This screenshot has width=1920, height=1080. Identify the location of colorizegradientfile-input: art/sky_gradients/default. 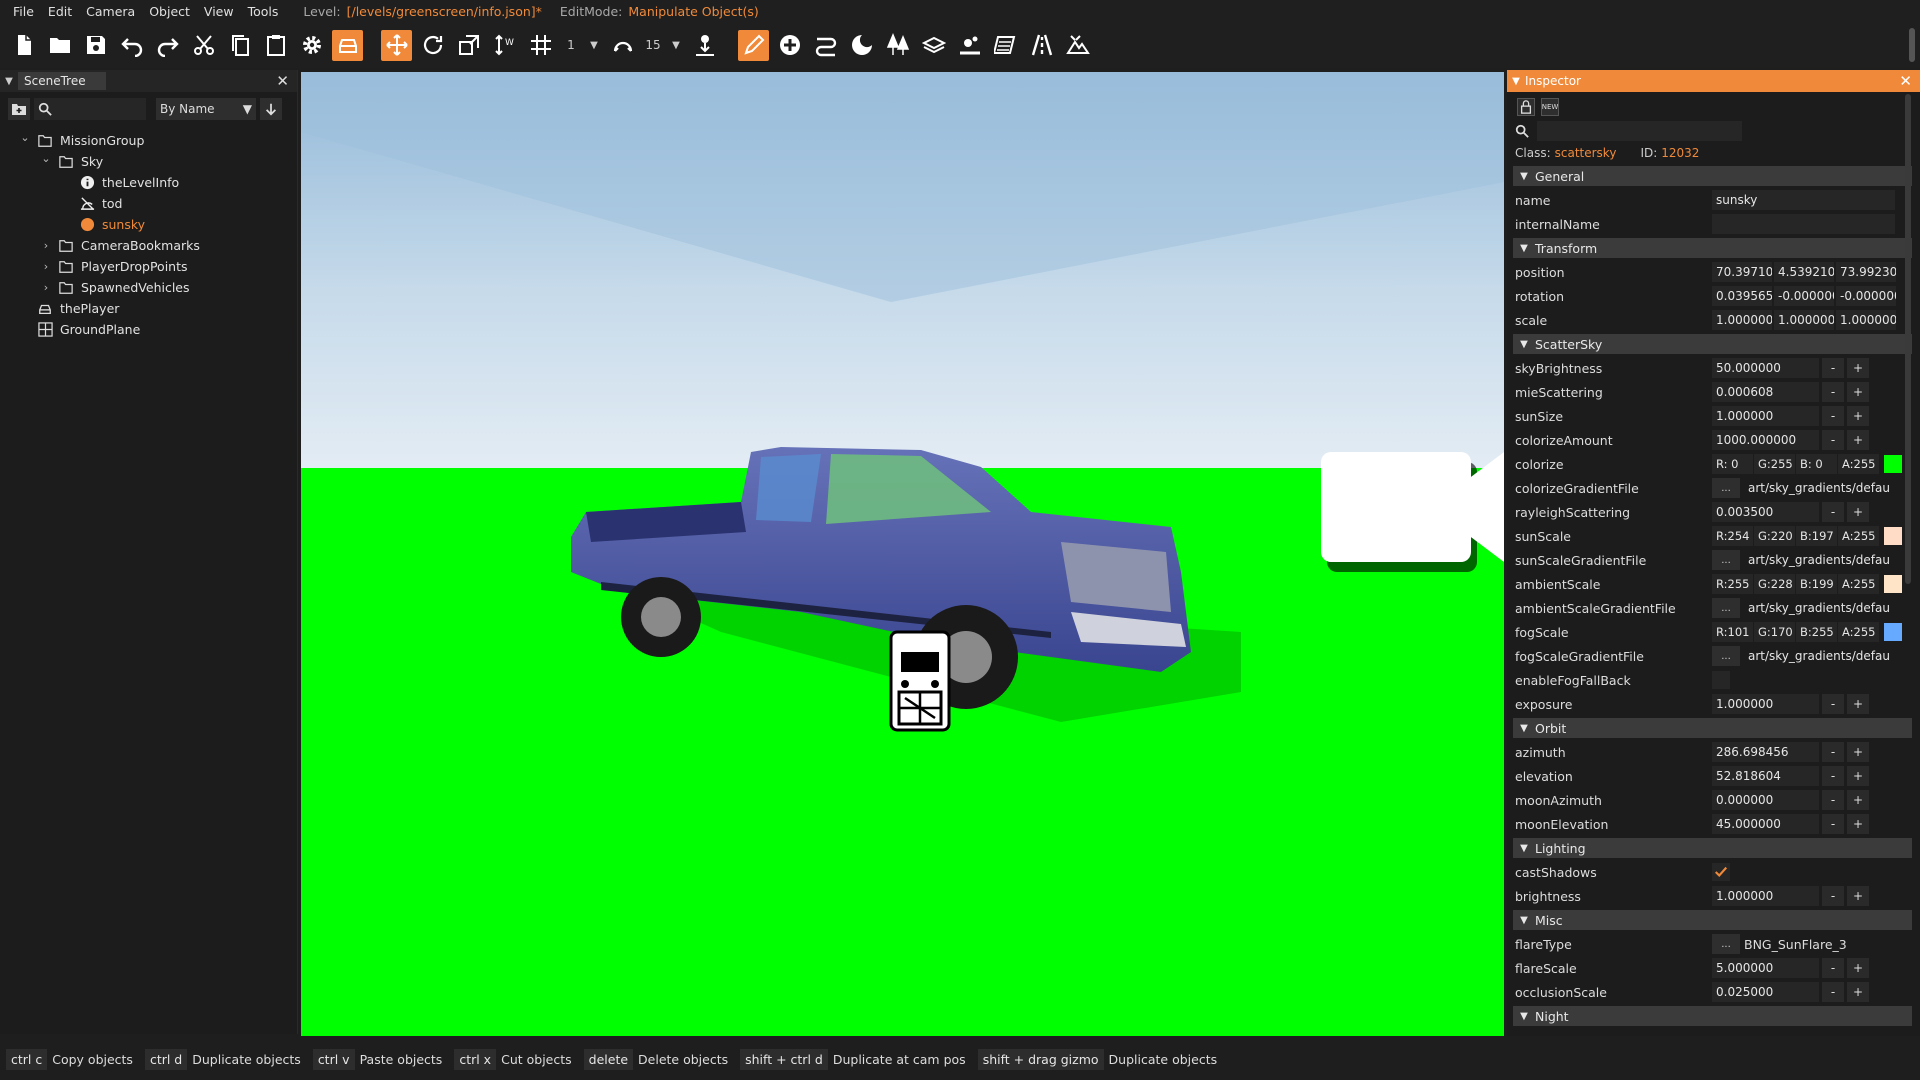
(1817, 488).